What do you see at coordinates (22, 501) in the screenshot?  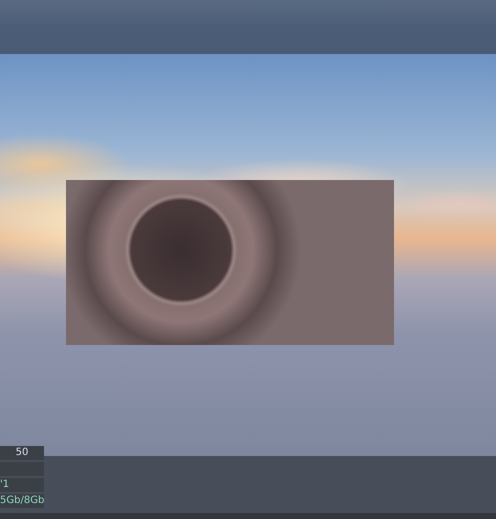 I see `stat-readout: 5Gb/8Gb` at bounding box center [22, 501].